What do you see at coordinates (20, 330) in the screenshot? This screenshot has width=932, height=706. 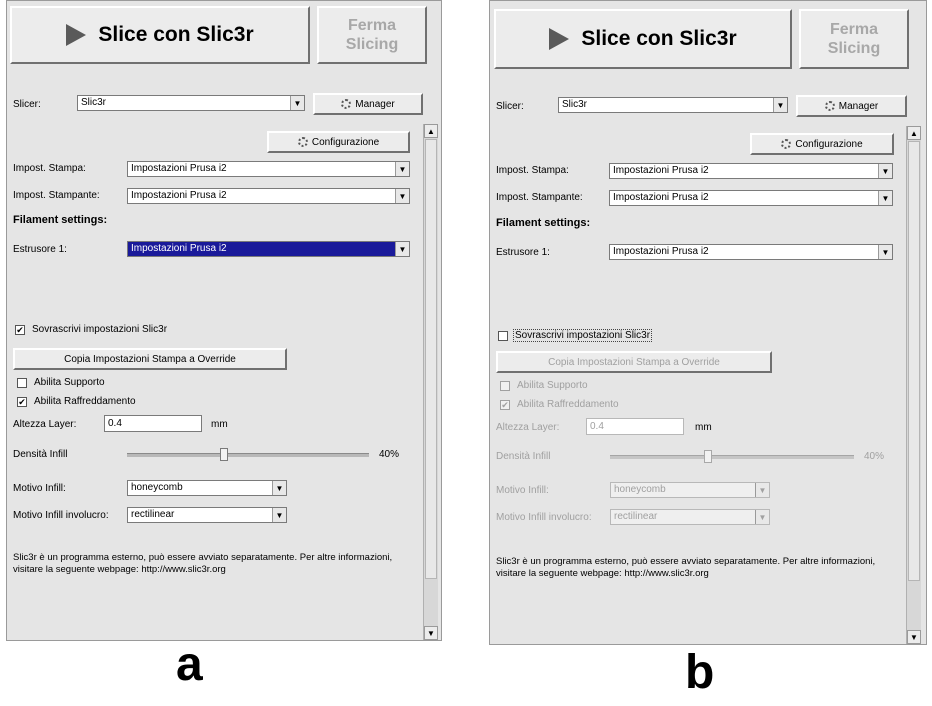 I see `override-checkbox: ✔` at bounding box center [20, 330].